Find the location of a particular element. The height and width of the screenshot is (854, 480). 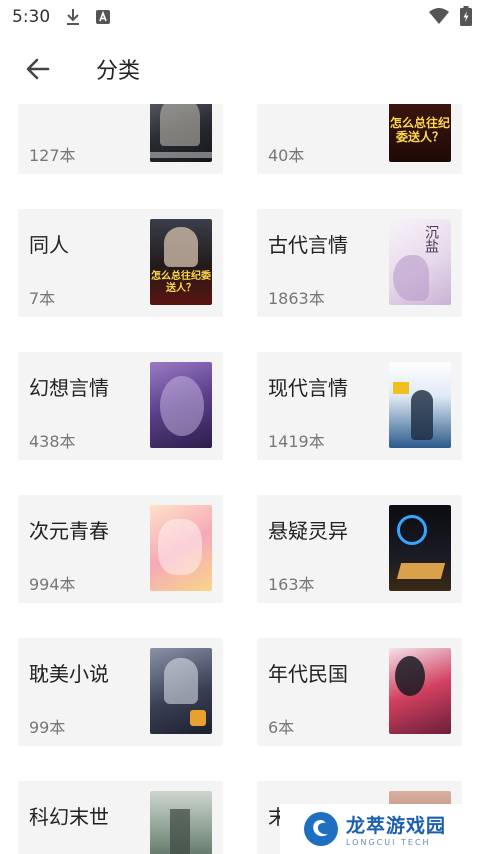

category-card: 127本 is located at coordinates (120, 139).